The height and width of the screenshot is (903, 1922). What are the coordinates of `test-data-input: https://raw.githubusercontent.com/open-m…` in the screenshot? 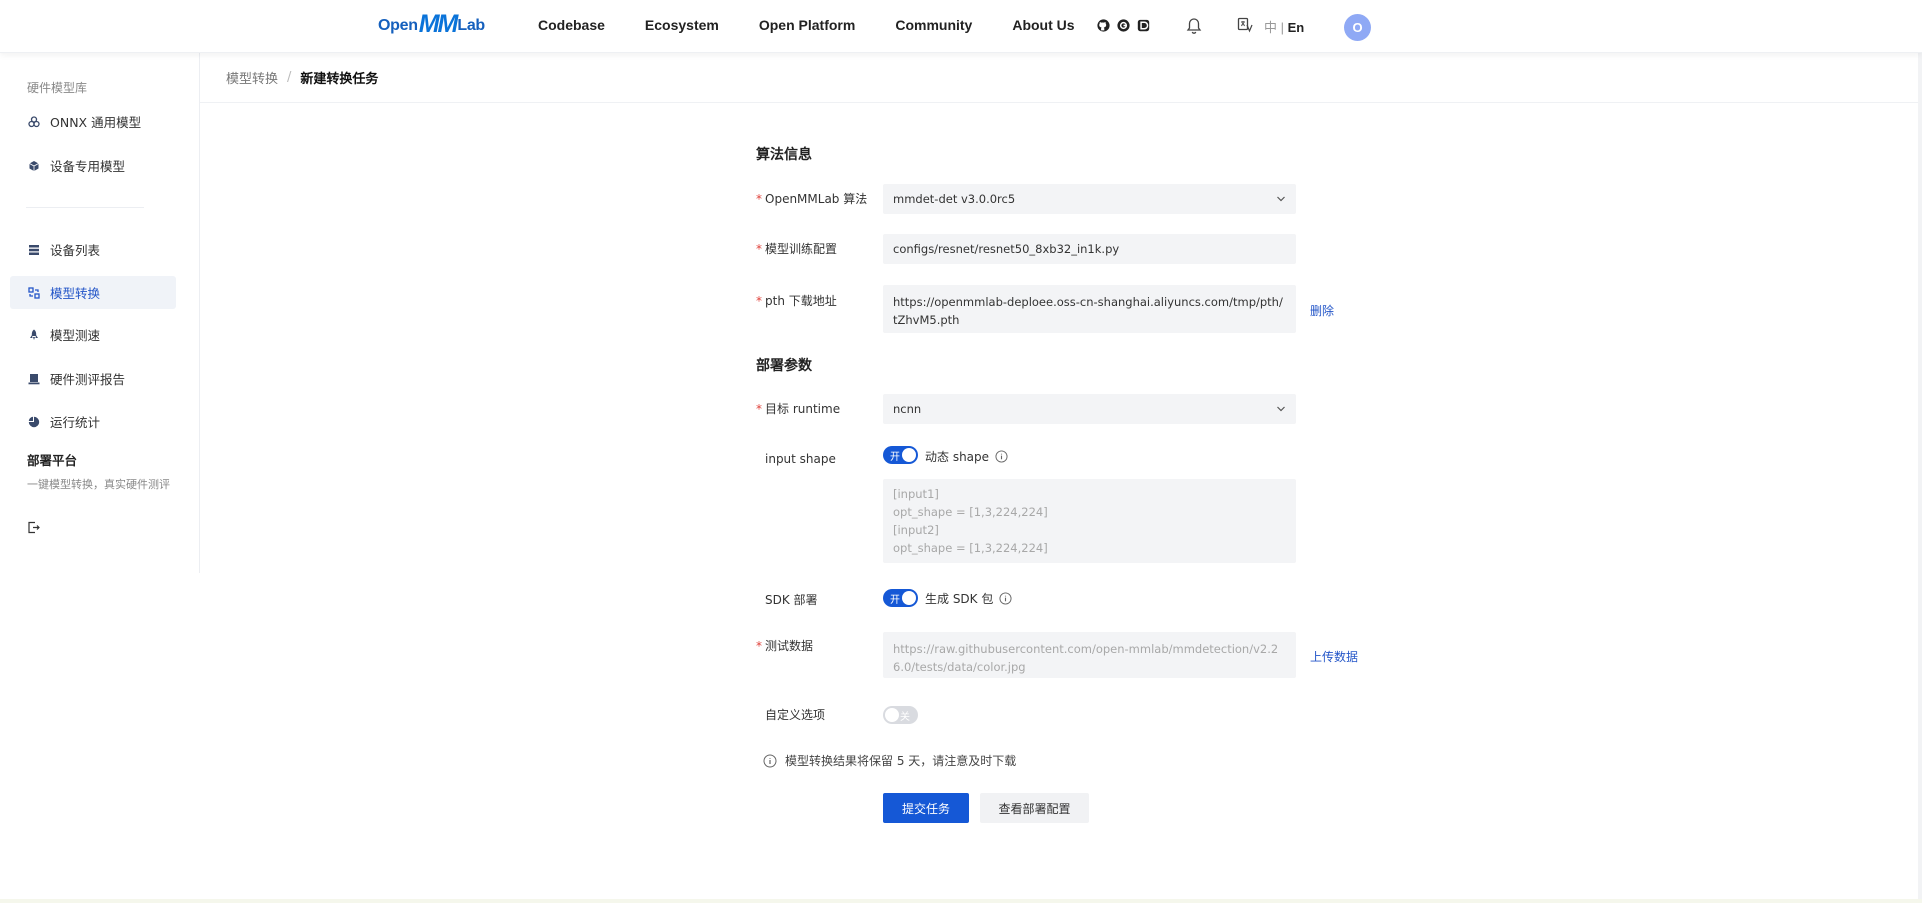 It's located at (1089, 655).